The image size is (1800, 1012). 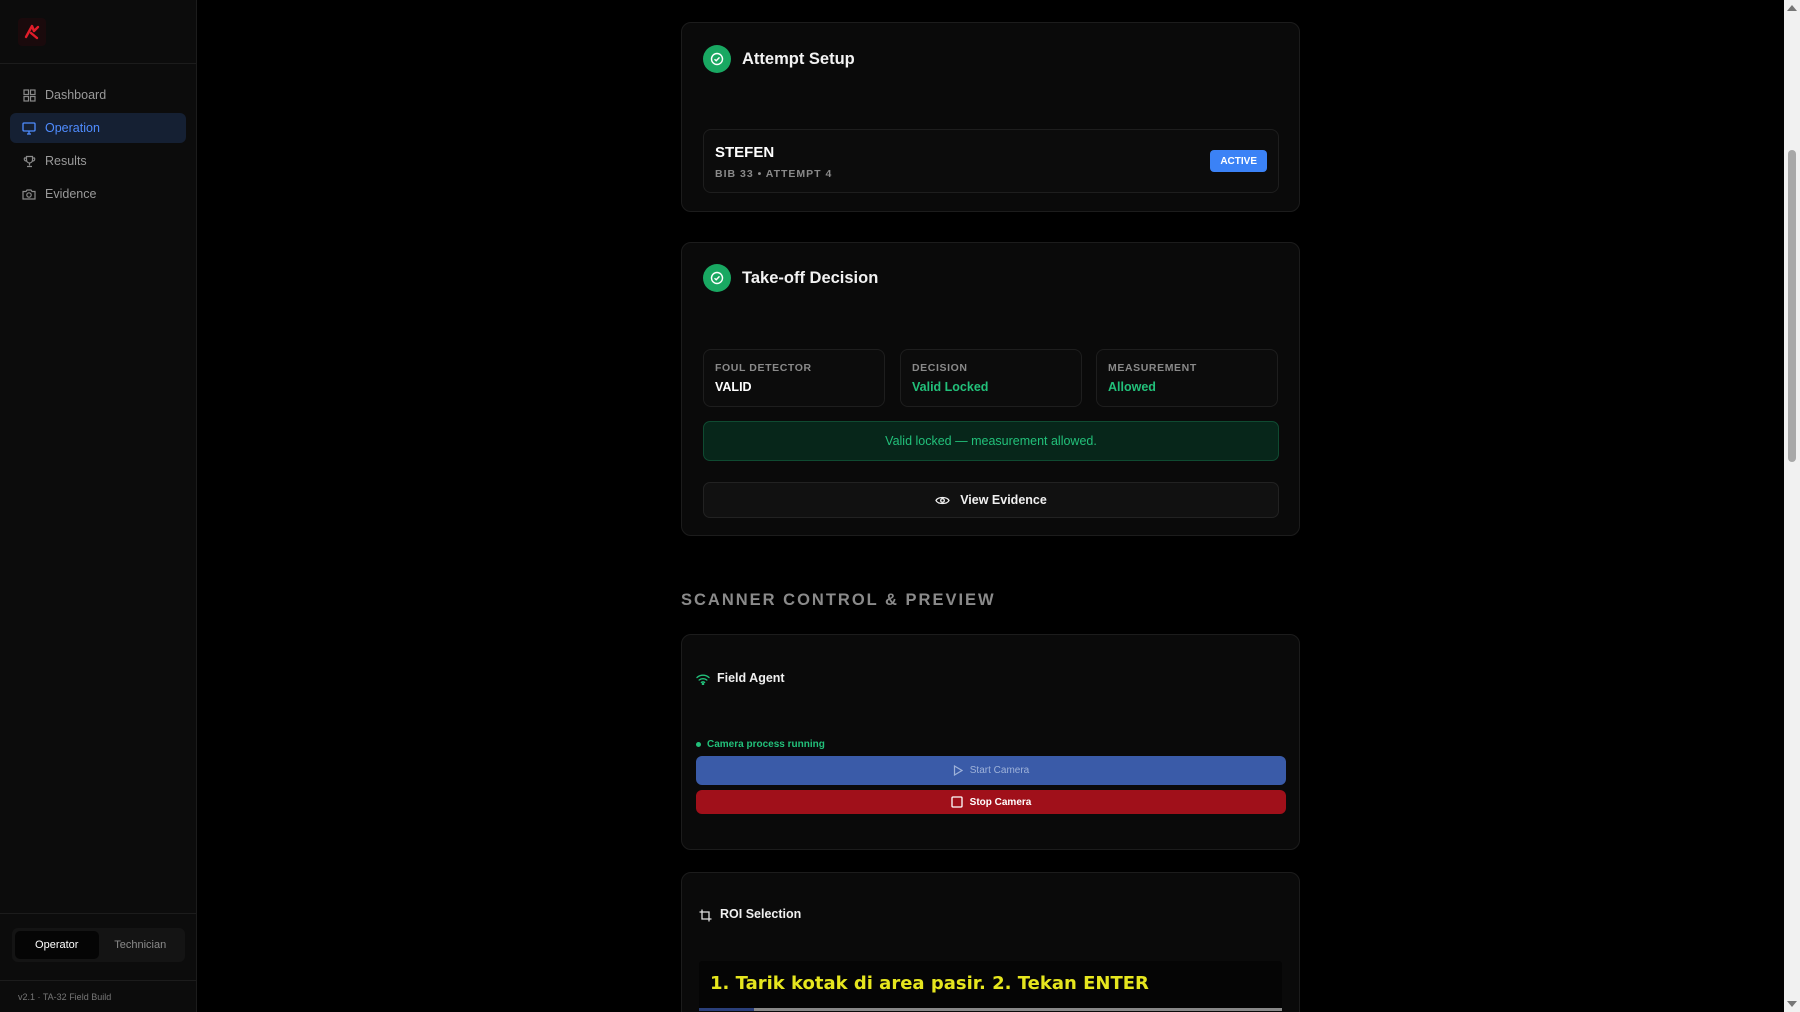 I want to click on crop-icon, so click(x=705, y=915).